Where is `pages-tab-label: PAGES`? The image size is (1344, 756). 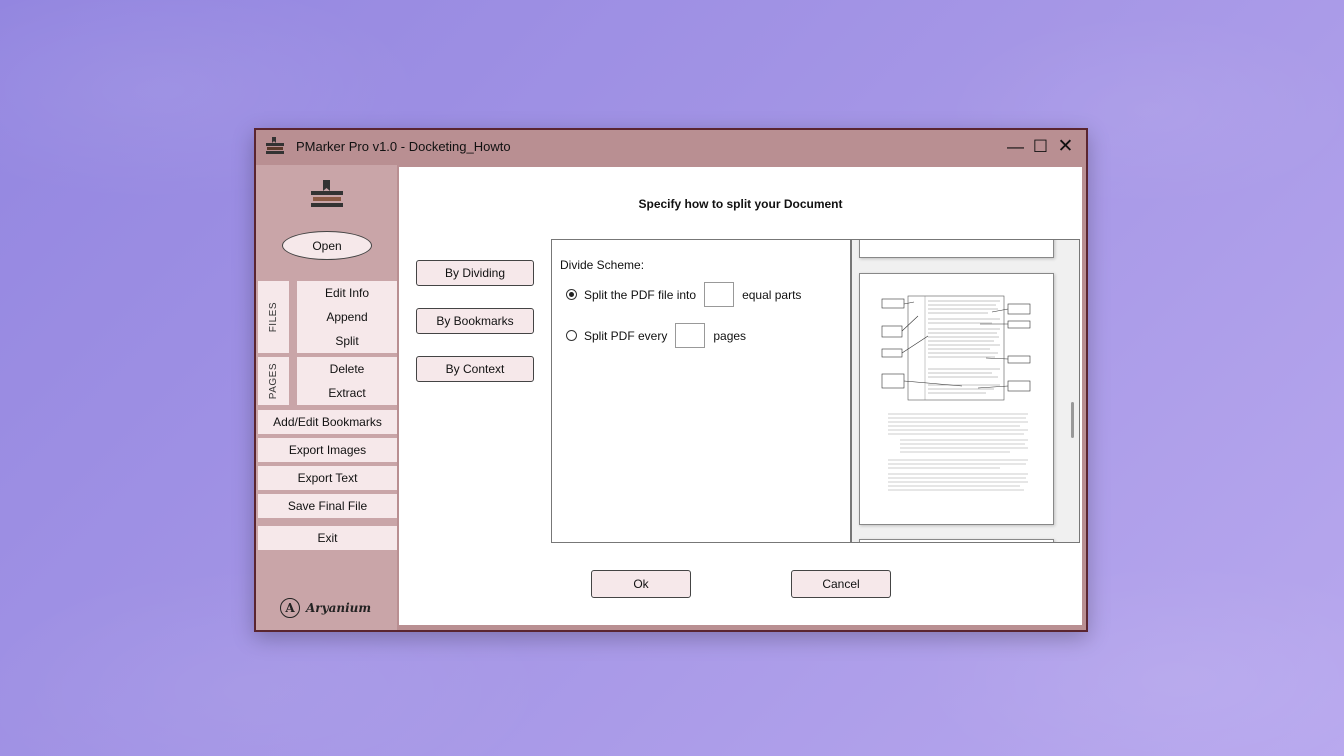 pages-tab-label: PAGES is located at coordinates (273, 381).